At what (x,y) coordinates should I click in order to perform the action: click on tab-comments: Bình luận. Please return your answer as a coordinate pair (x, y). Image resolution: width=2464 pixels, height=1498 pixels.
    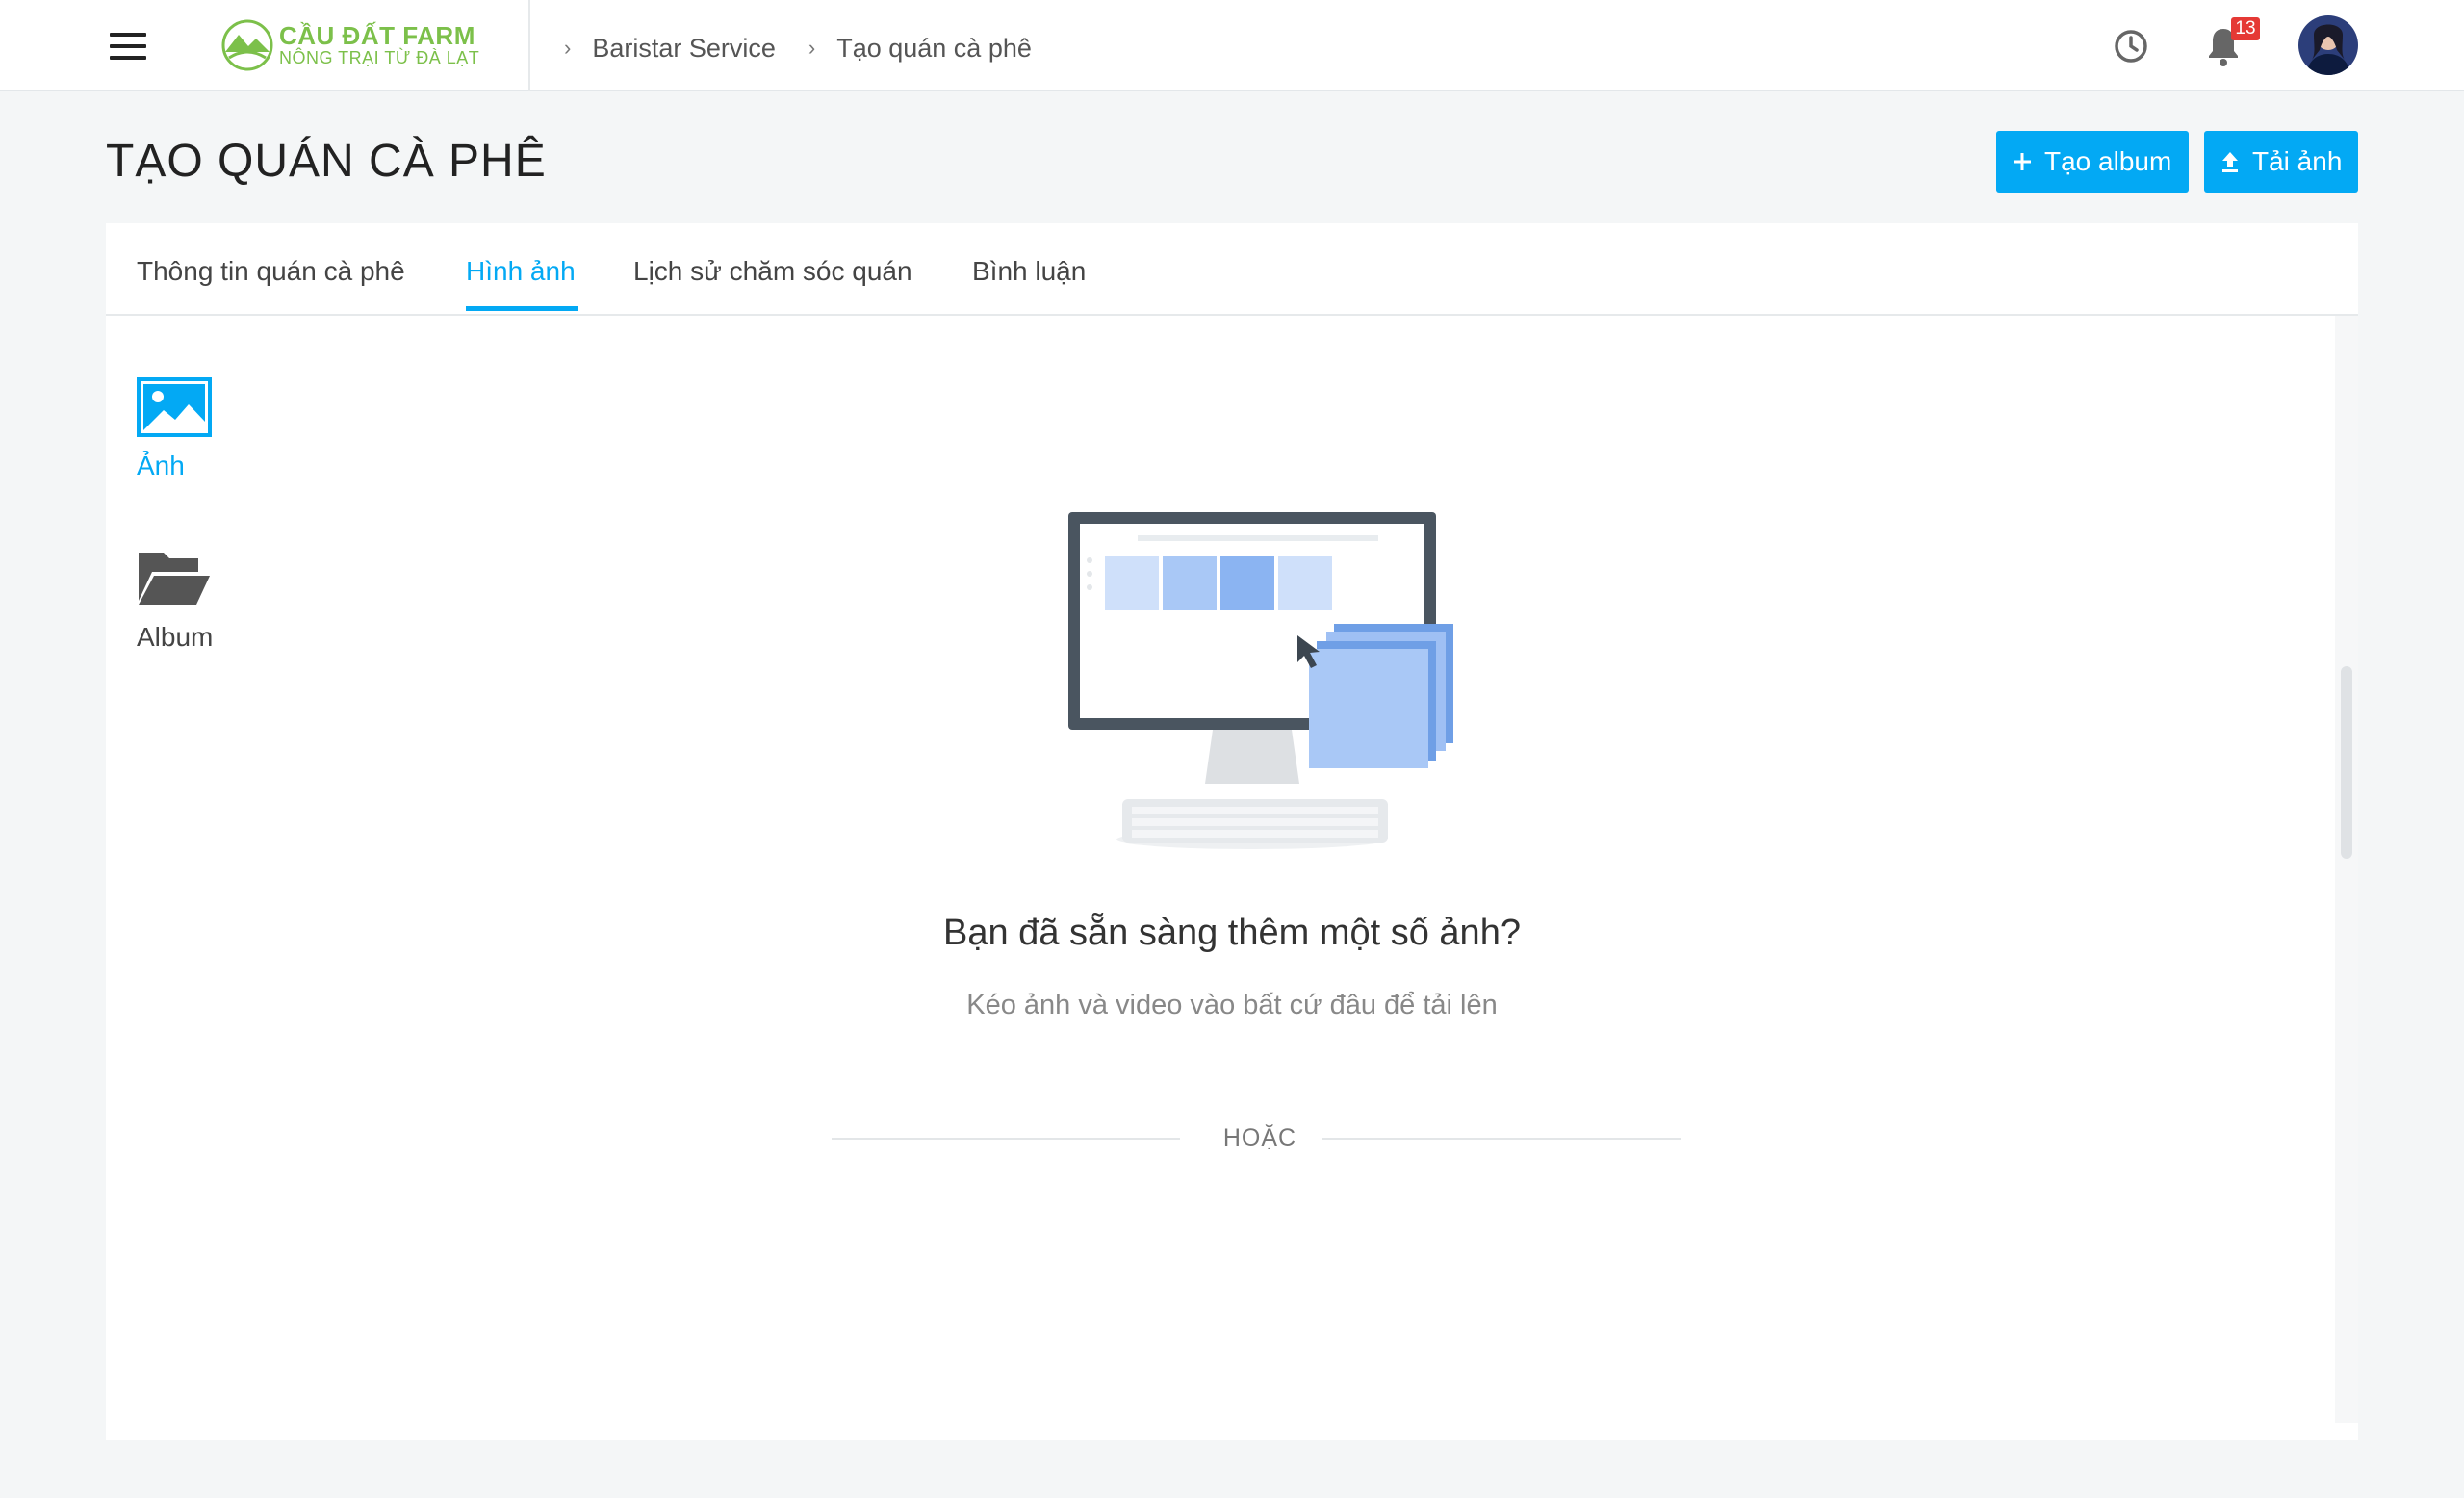
    Looking at the image, I should click on (1029, 271).